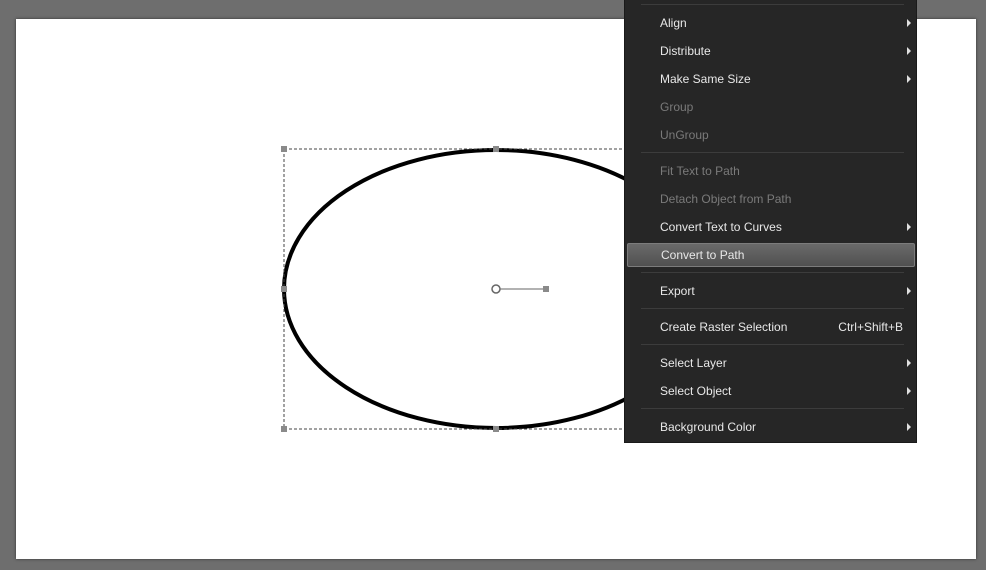  I want to click on menu-item-select-object: Select Object, so click(771, 391).